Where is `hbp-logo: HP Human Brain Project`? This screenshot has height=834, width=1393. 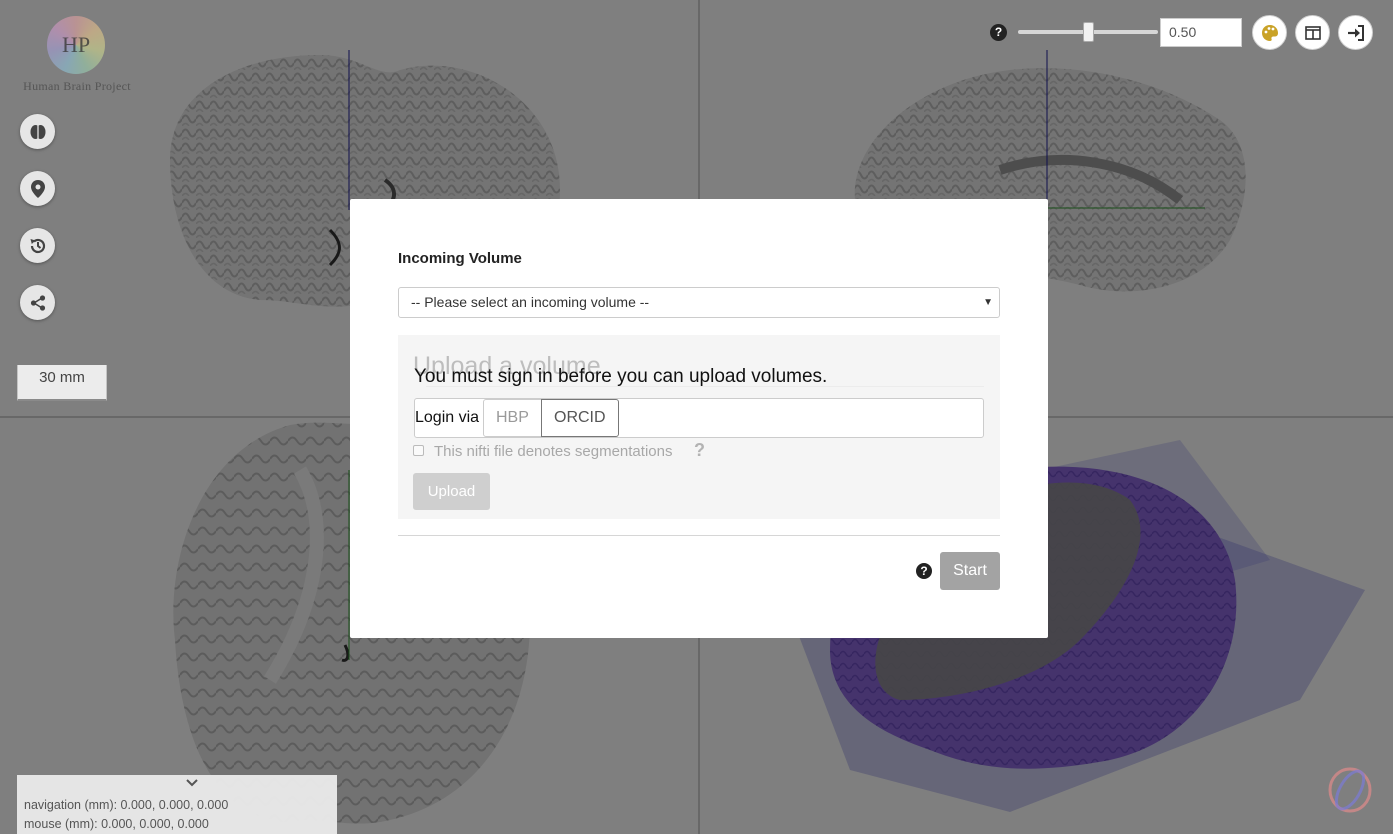 hbp-logo: HP Human Brain Project is located at coordinates (77, 55).